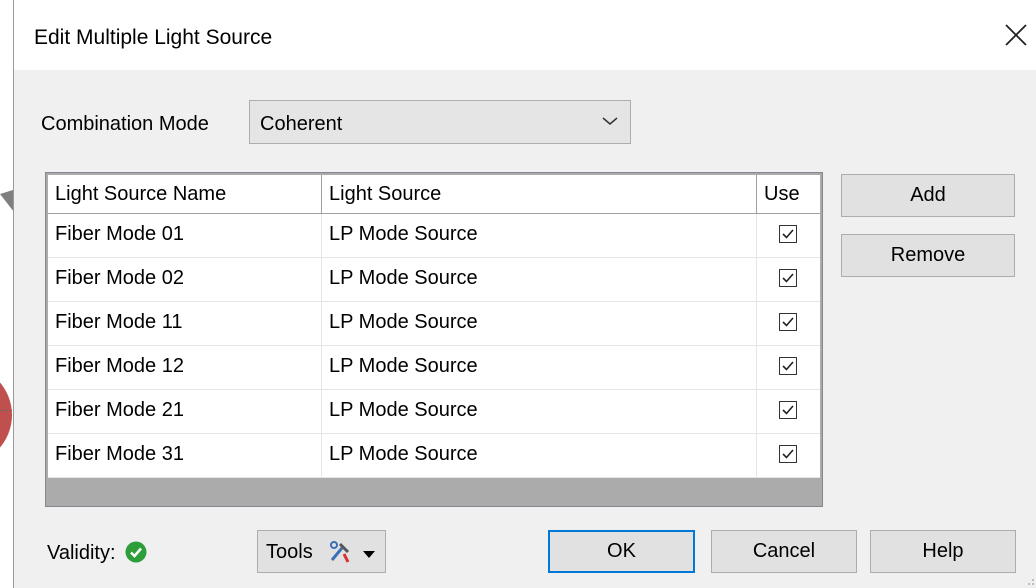 The width and height of the screenshot is (1036, 588). Describe the element at coordinates (6, 415) in the screenshot. I see `background-red-shape` at that location.